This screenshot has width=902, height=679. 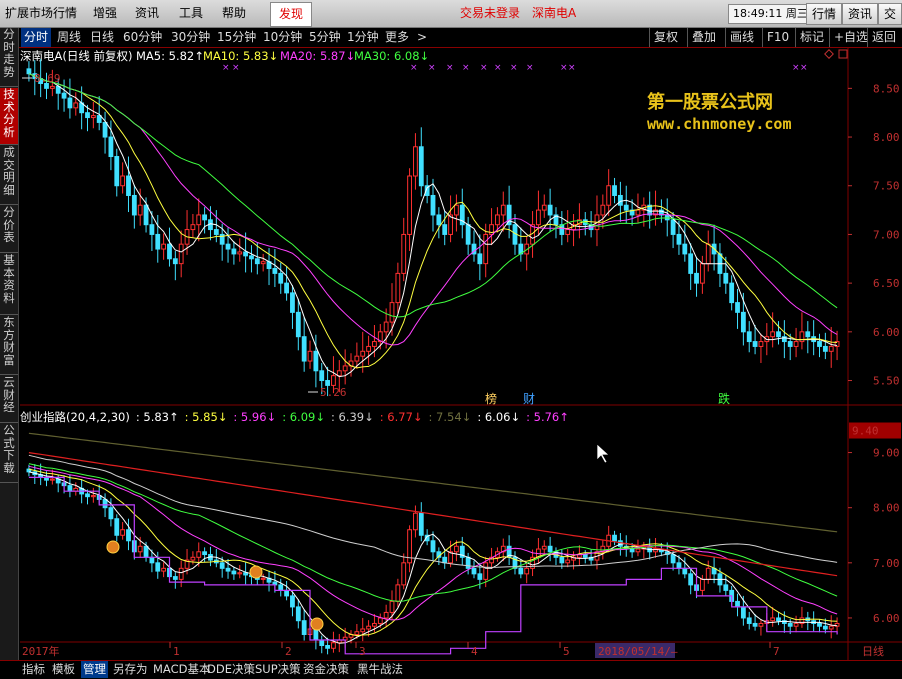 What do you see at coordinates (278, 669) in the screenshot?
I see `bottom-tab-sup: SUP决策` at bounding box center [278, 669].